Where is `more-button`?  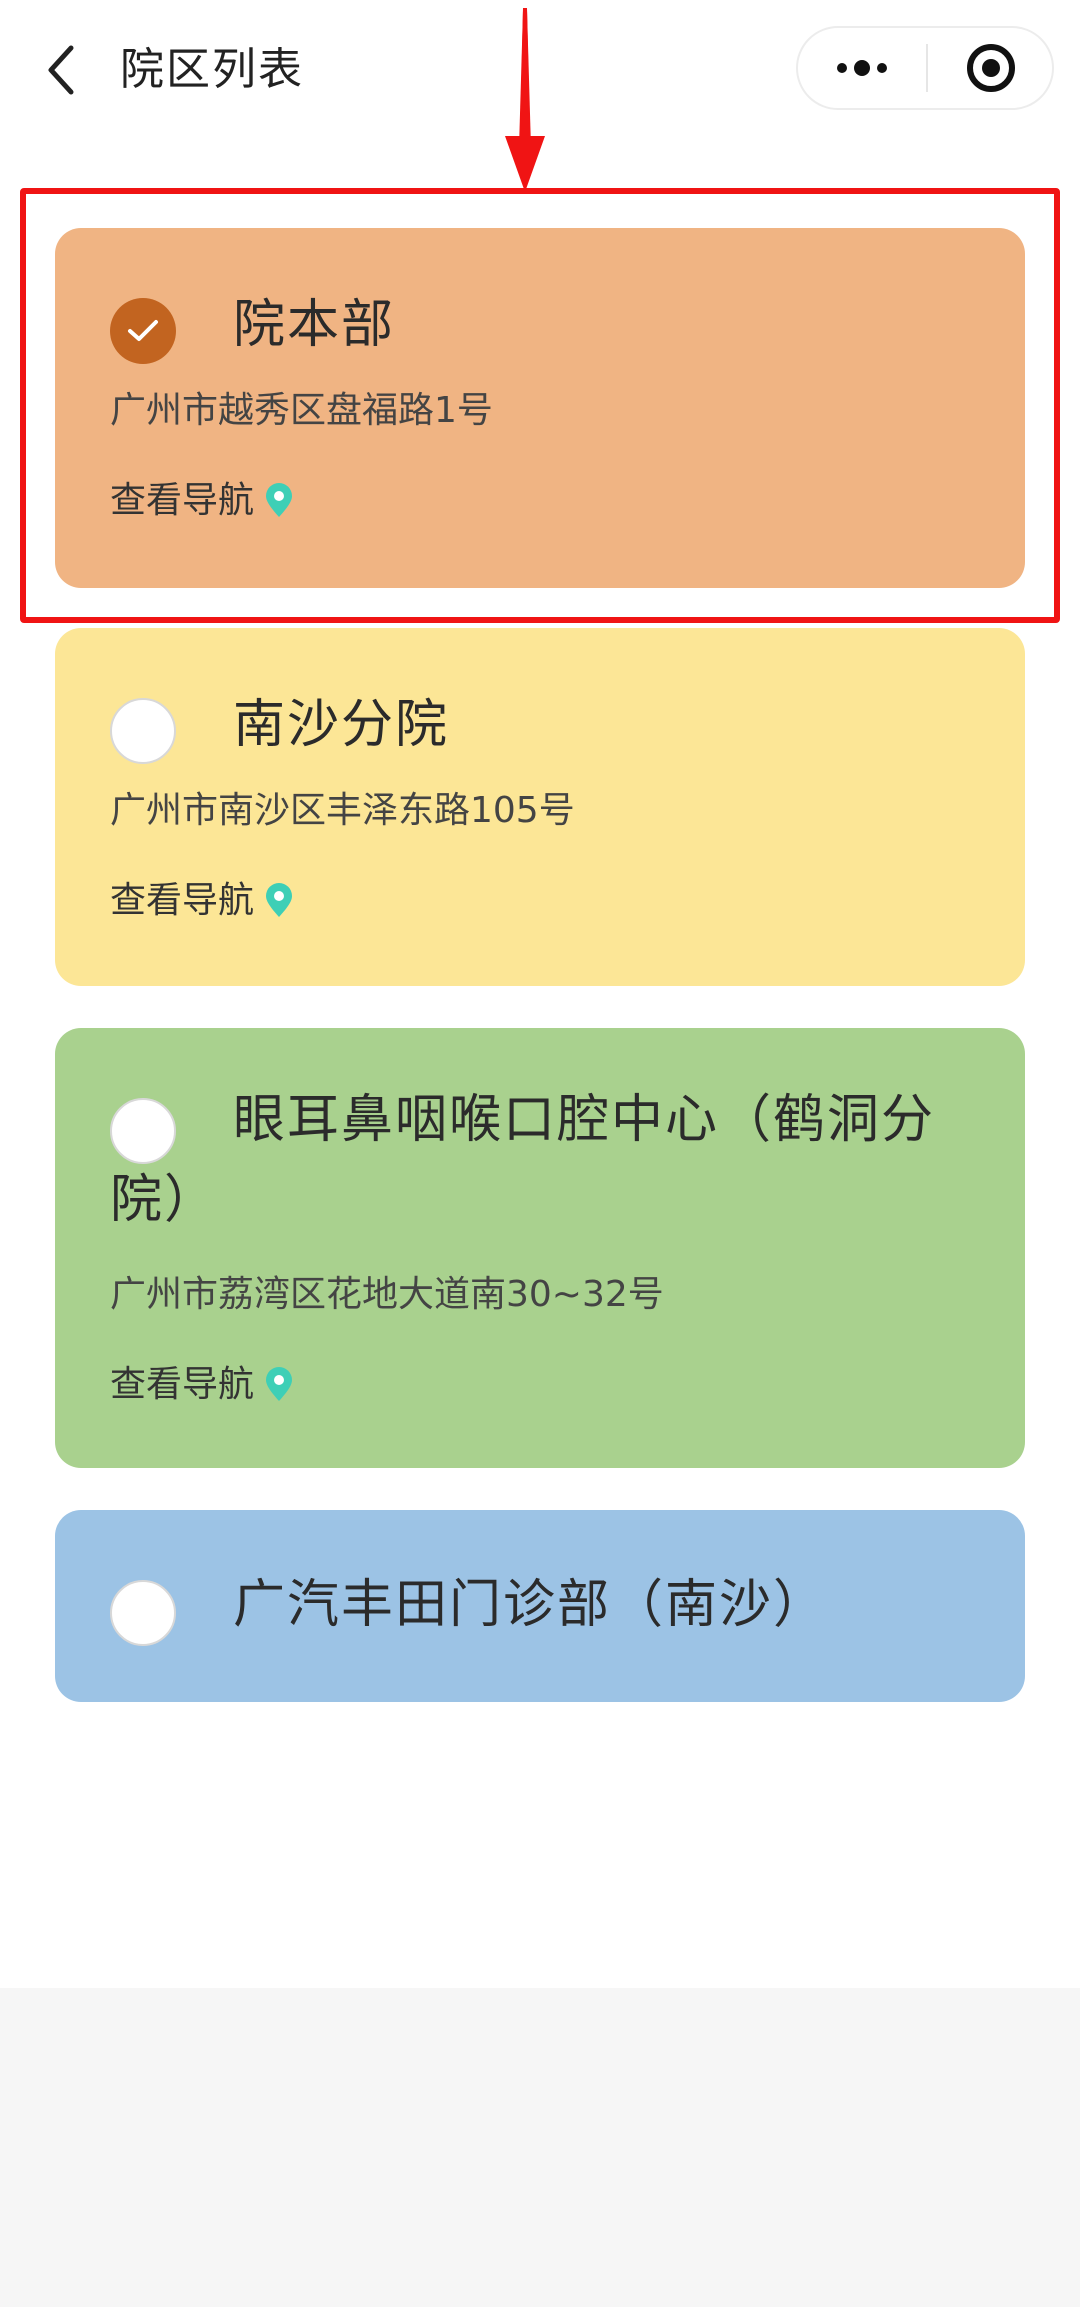 more-button is located at coordinates (862, 68).